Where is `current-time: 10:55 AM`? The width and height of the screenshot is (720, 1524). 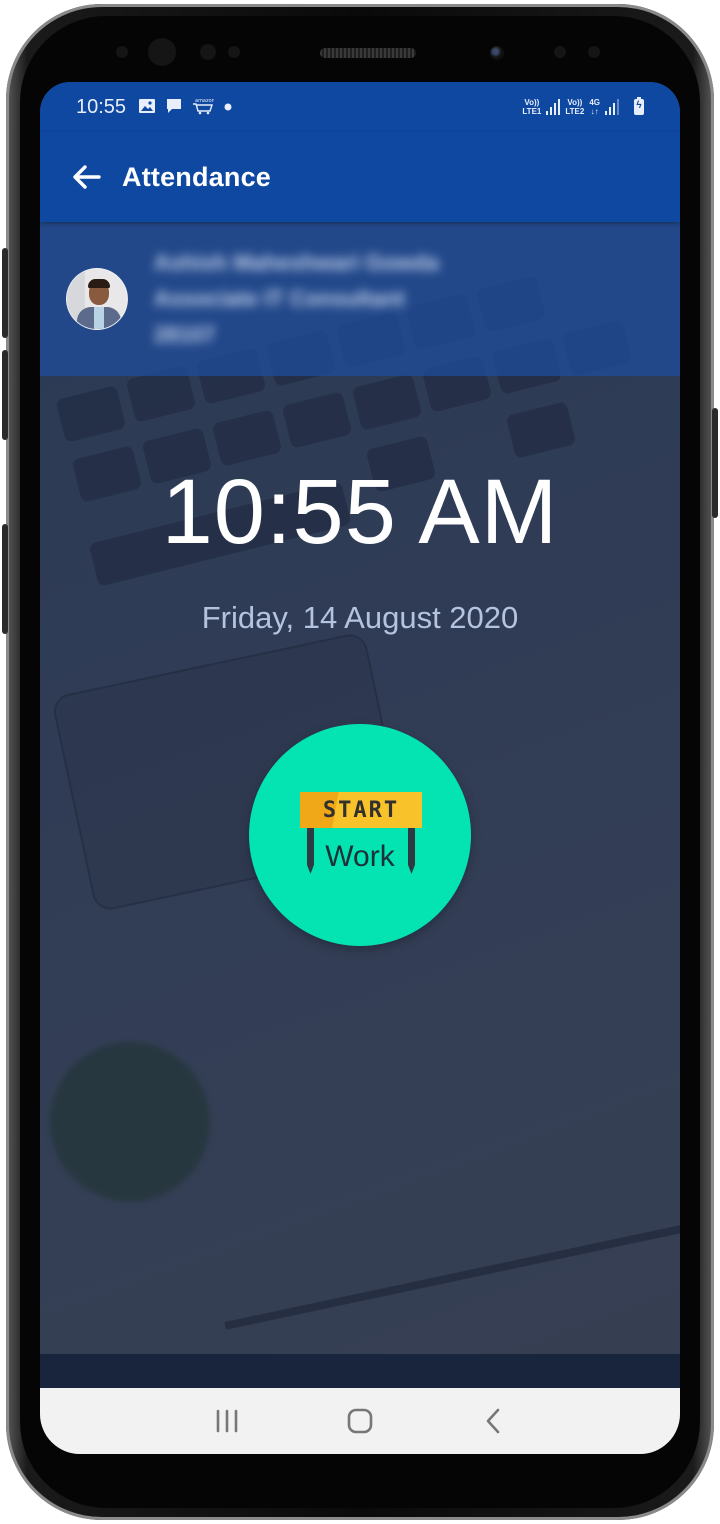
current-time: 10:55 AM is located at coordinates (360, 512).